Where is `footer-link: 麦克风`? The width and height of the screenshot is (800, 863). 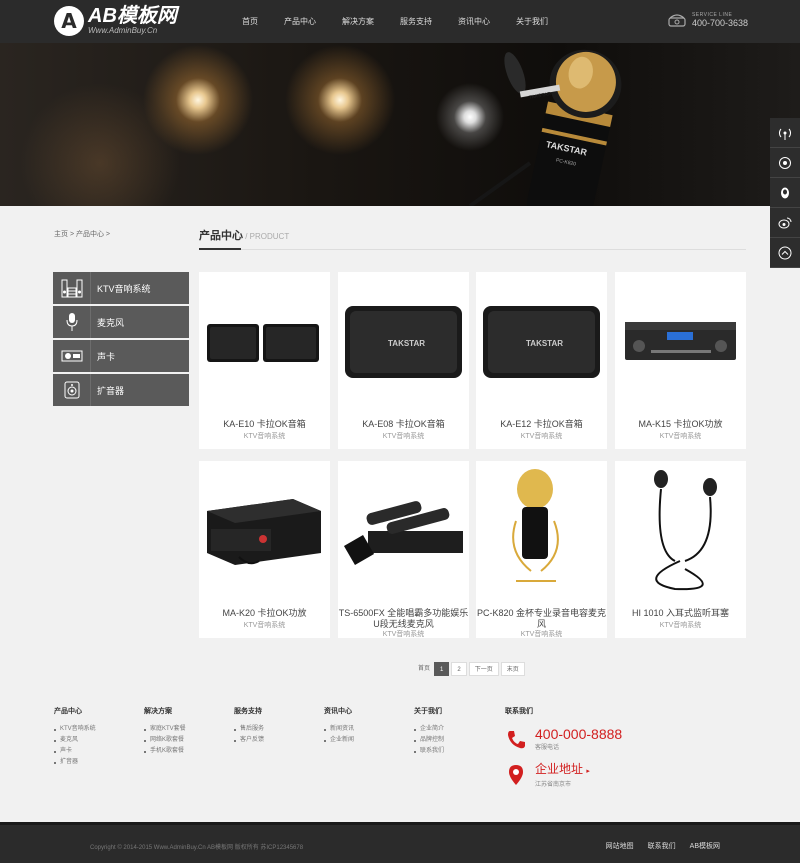 footer-link: 麦克风 is located at coordinates (75, 740).